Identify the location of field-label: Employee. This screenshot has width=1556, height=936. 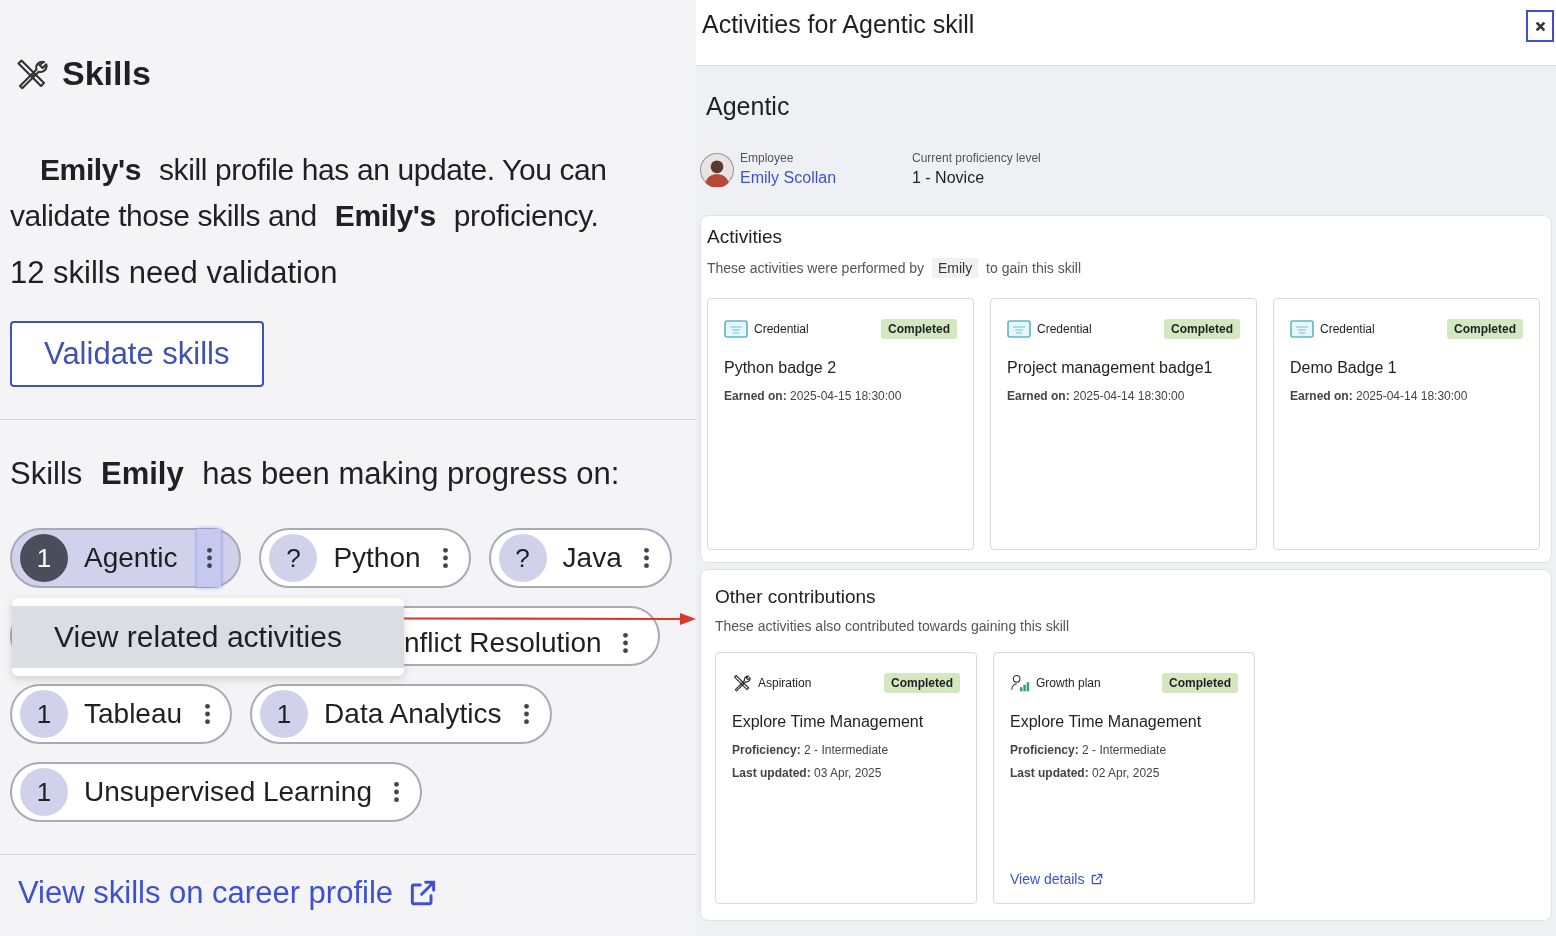
(767, 158).